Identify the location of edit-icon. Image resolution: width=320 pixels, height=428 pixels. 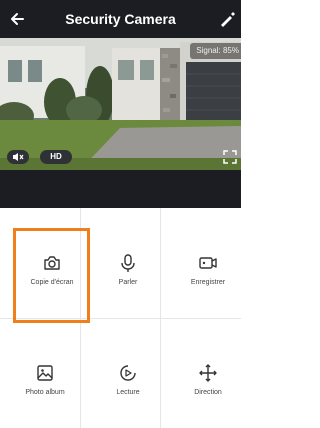
(227, 19).